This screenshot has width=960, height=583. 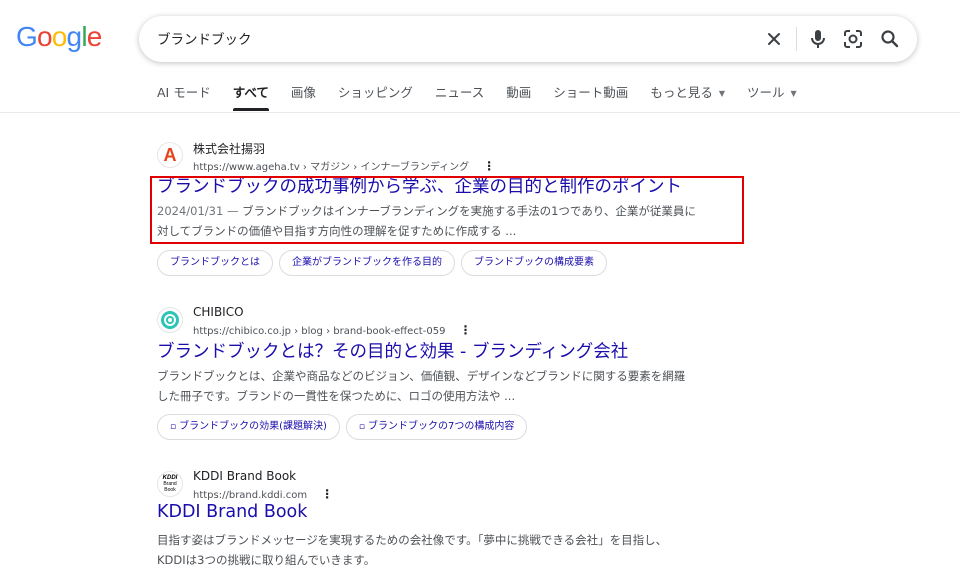 What do you see at coordinates (94, 36) in the screenshot?
I see `logo-letter-e: e` at bounding box center [94, 36].